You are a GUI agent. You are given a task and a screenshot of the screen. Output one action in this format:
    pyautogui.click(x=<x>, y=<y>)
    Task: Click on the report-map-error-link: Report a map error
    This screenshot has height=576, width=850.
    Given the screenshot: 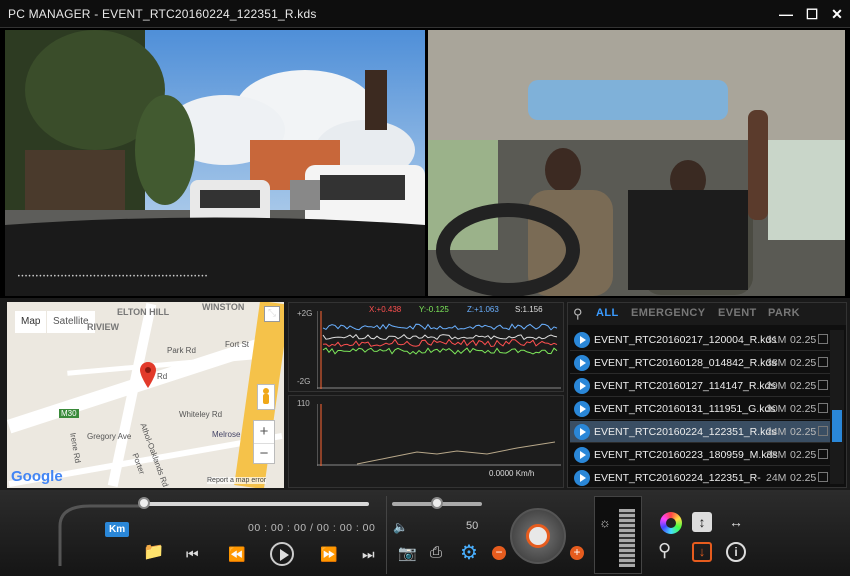 What is the action you would take?
    pyautogui.click(x=237, y=480)
    